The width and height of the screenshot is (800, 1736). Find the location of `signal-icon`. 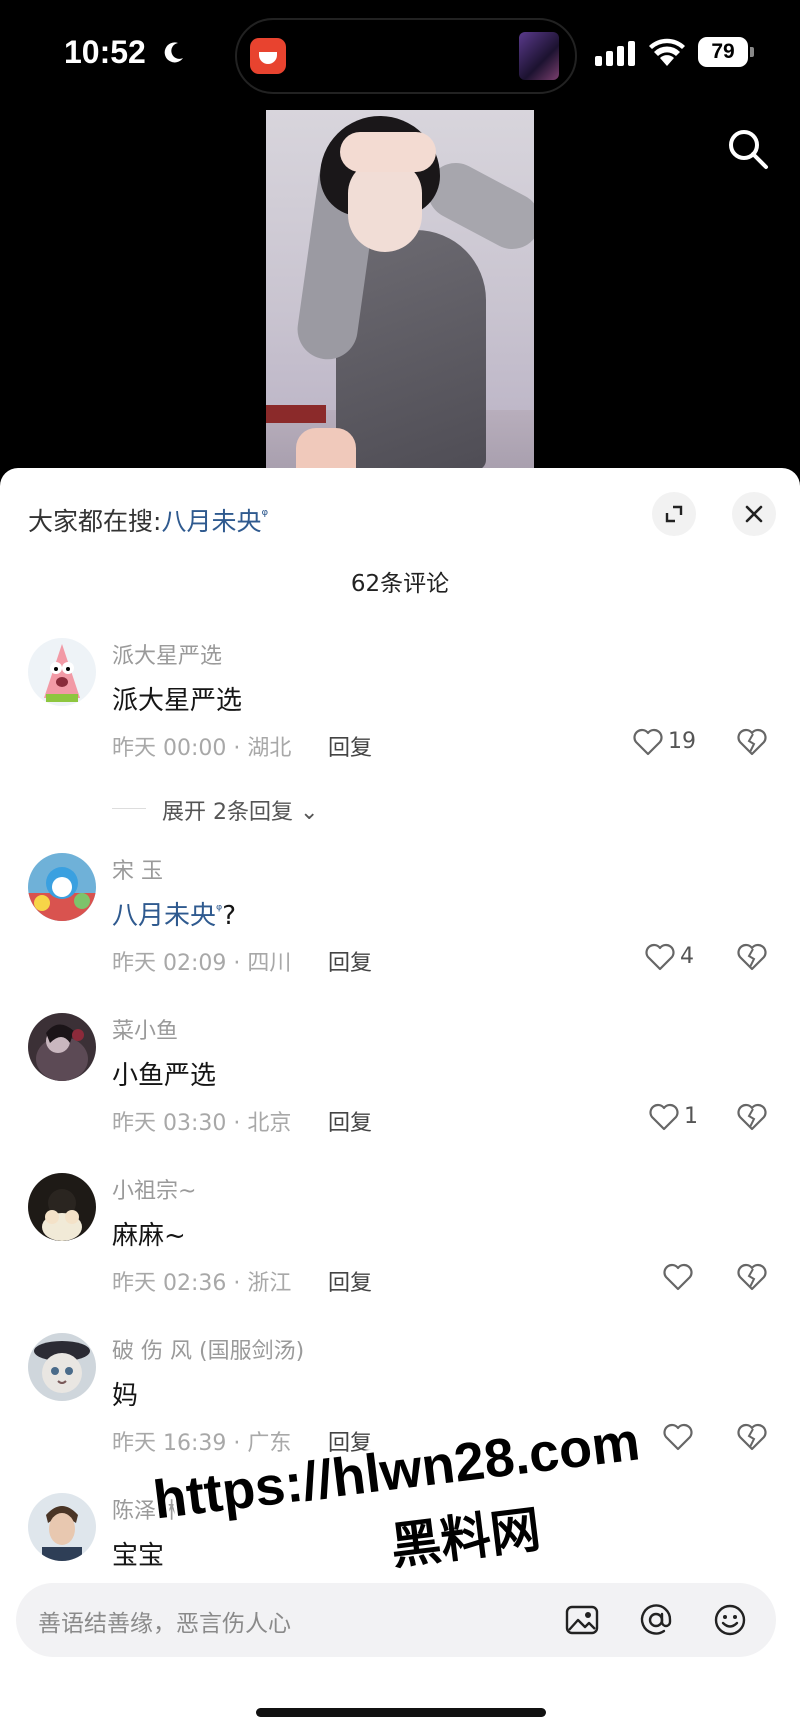

signal-icon is located at coordinates (617, 52).